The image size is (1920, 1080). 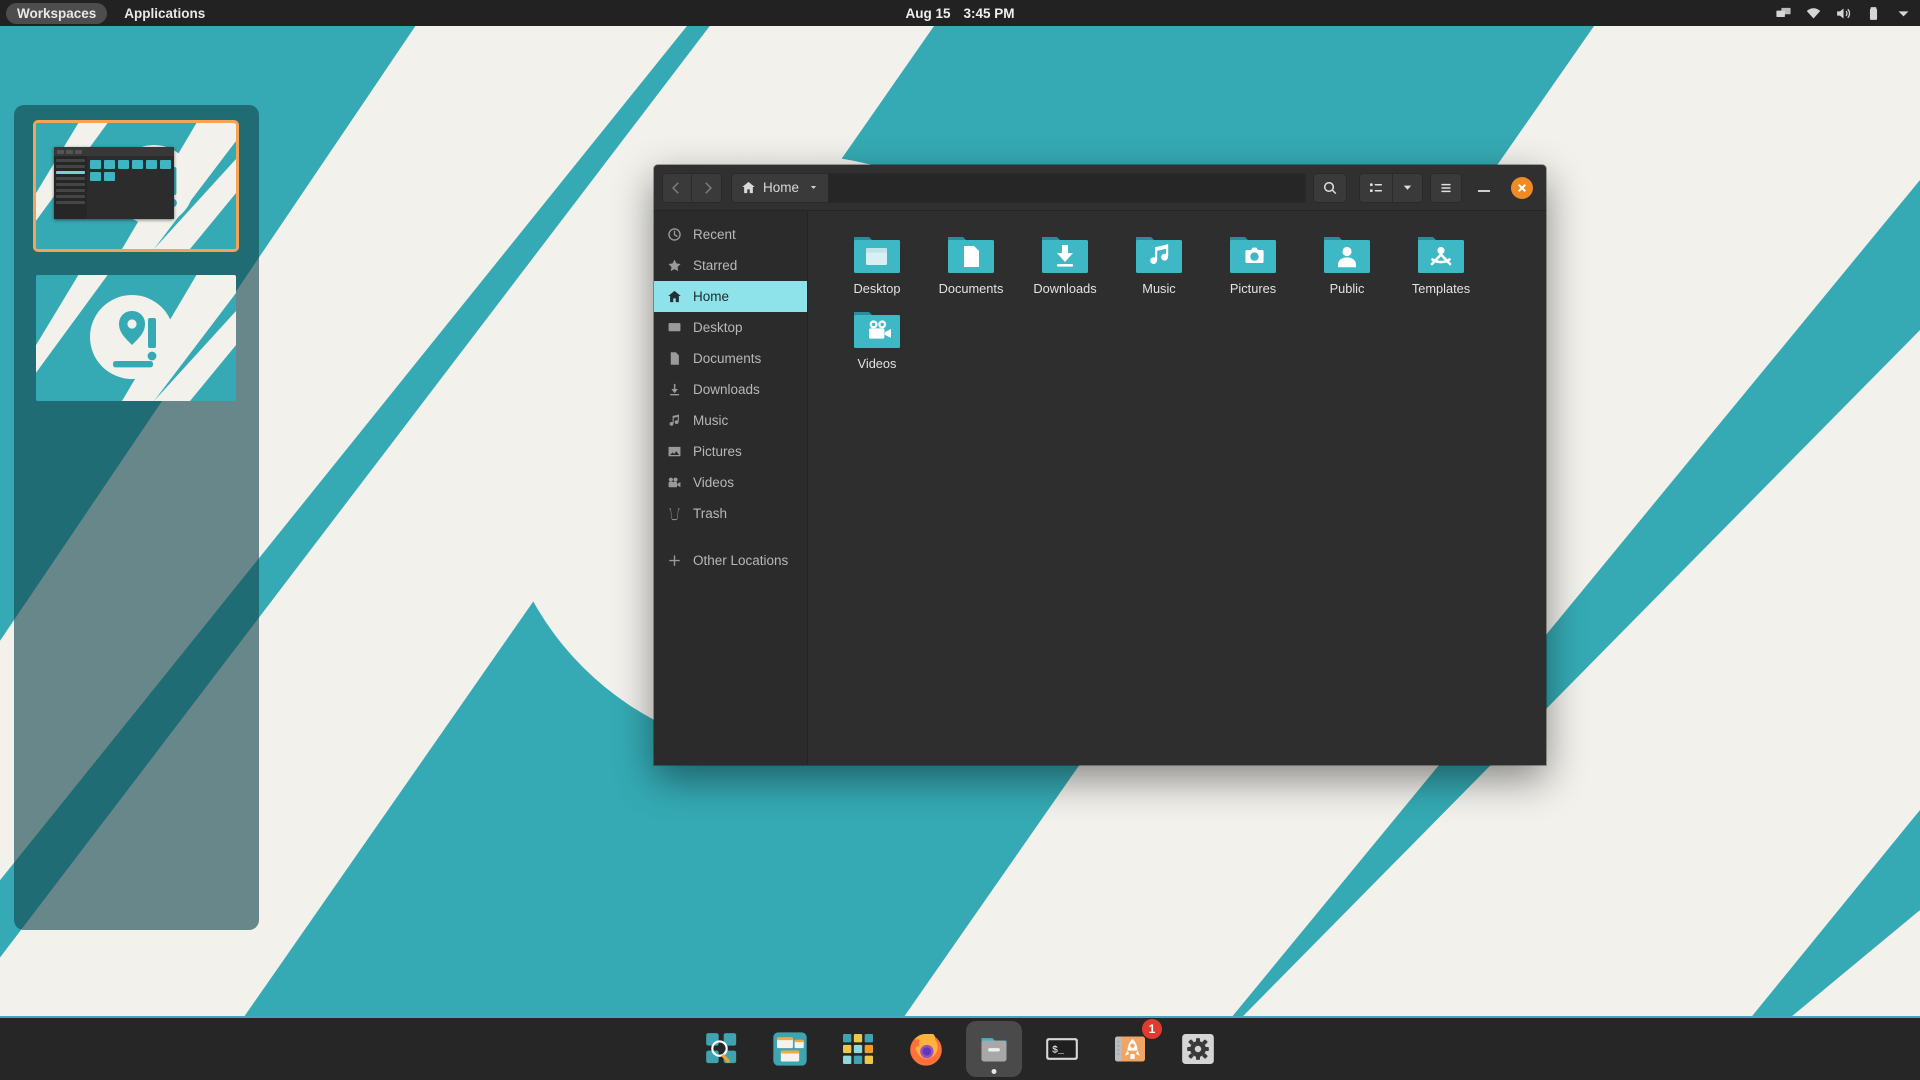 I want to click on desktop-icon, so click(x=674, y=328).